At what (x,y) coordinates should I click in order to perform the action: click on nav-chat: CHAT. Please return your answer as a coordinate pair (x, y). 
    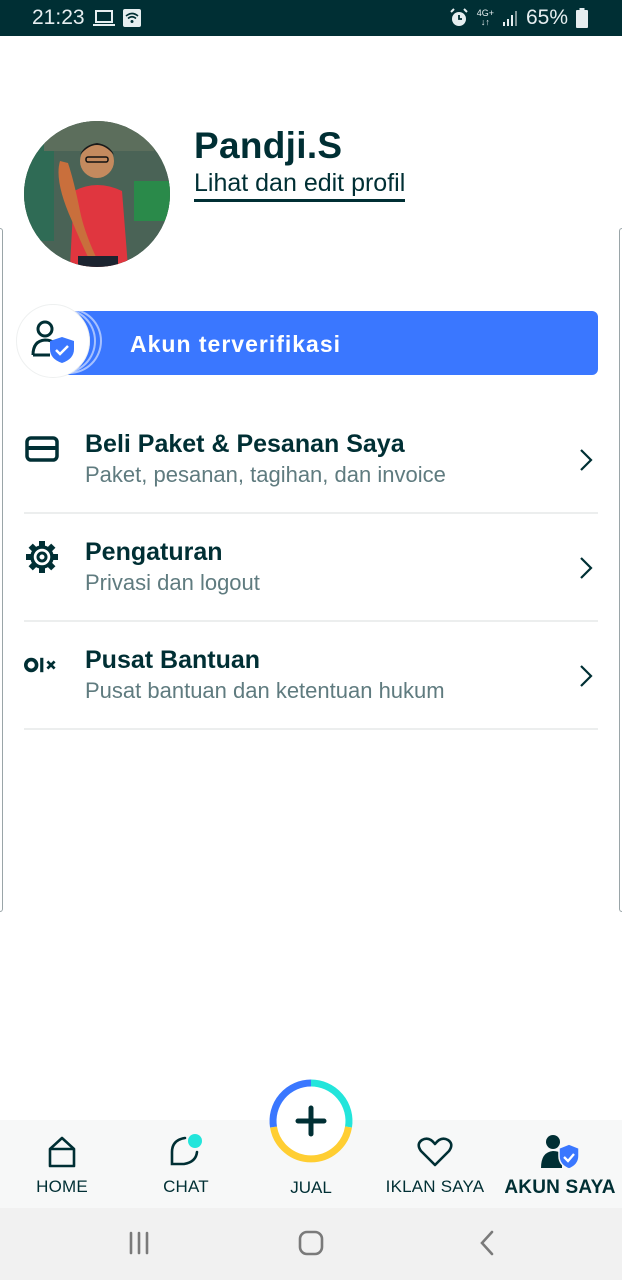
    Looking at the image, I should click on (186, 1164).